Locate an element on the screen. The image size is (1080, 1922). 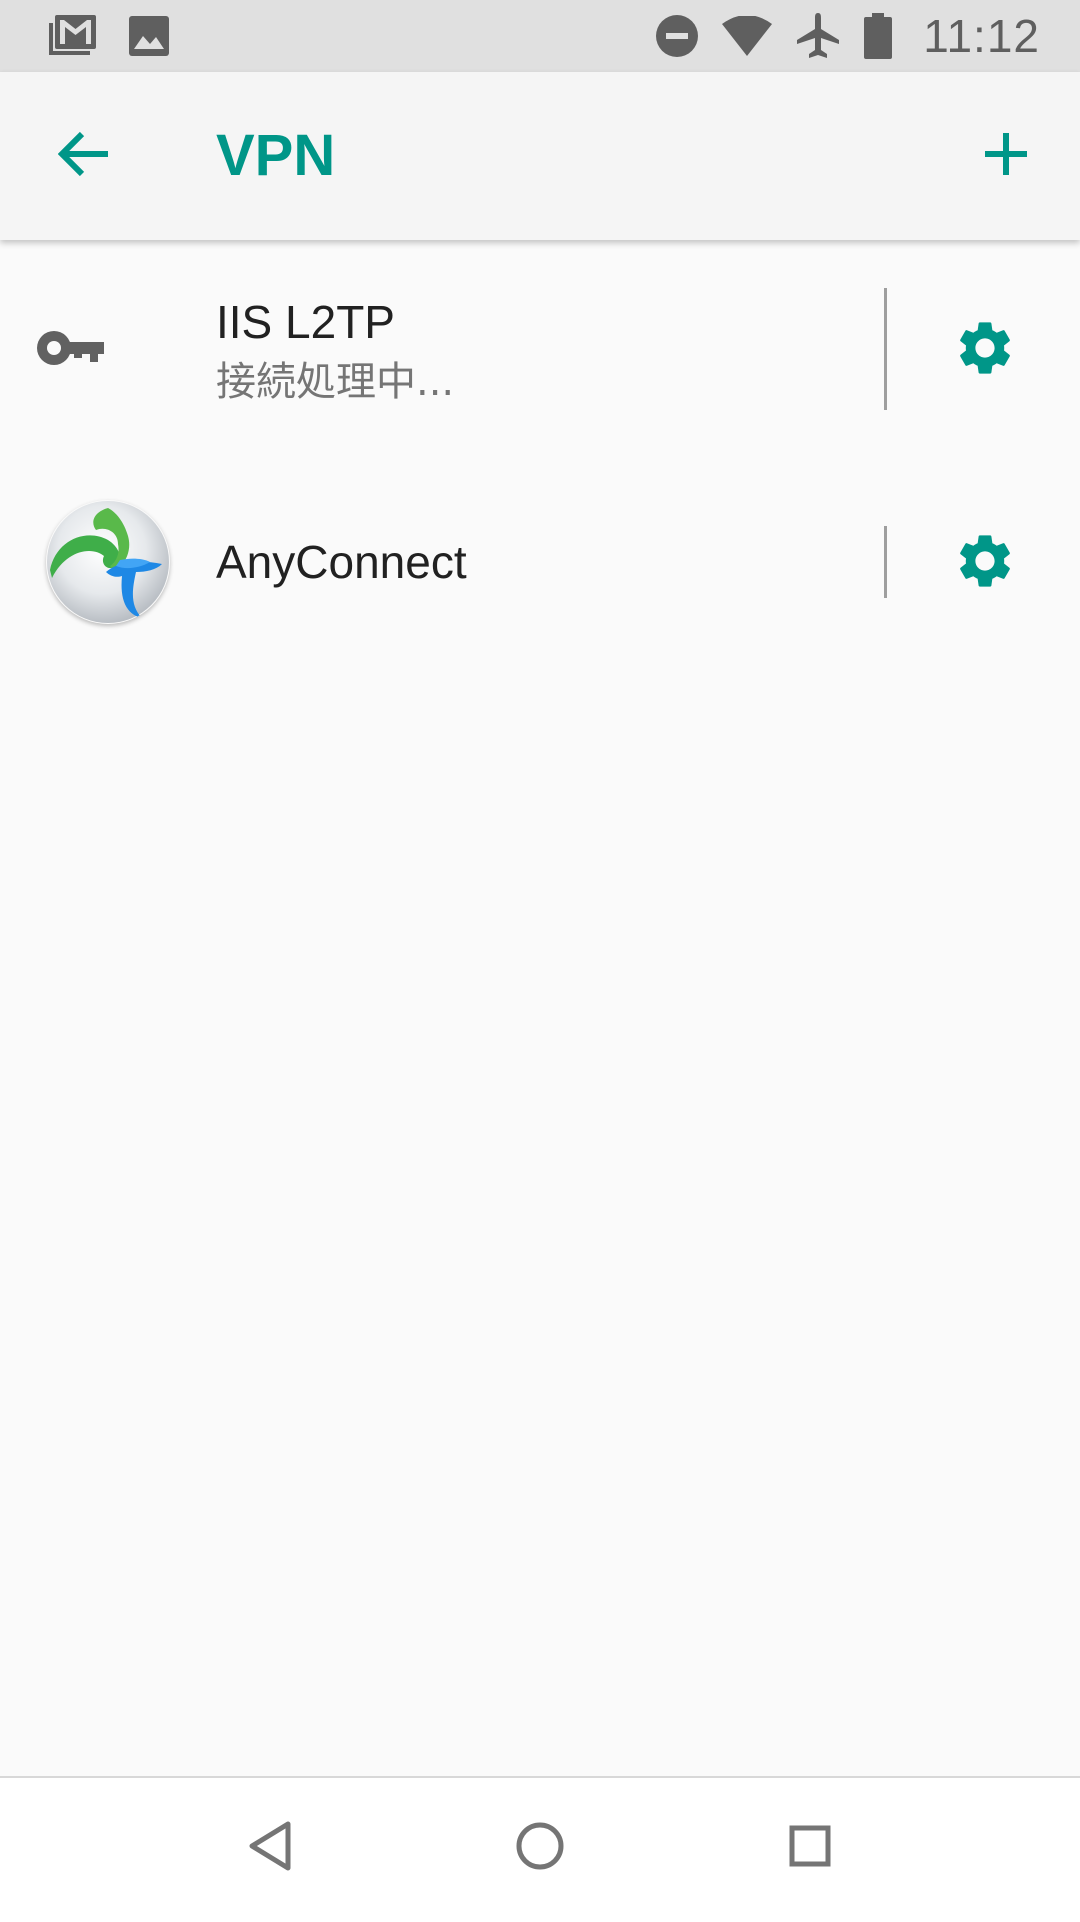
nav-home-button is located at coordinates (540, 1848).